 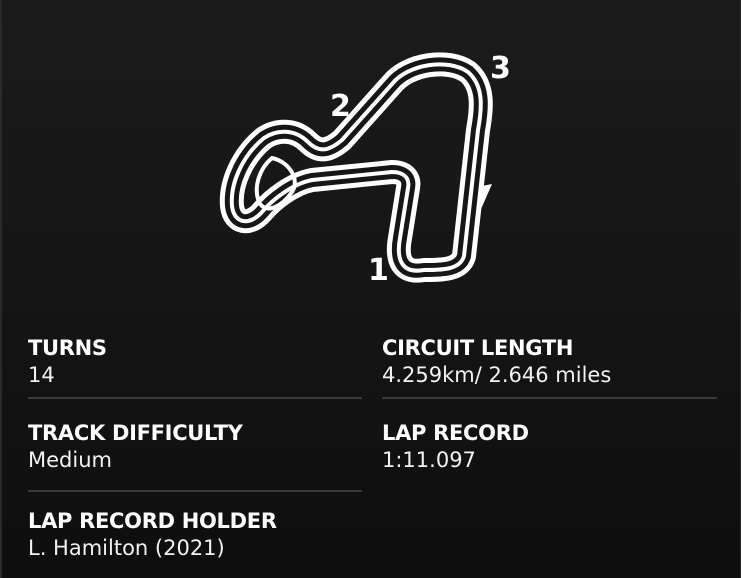 I want to click on lap-record-label: LAP RECORD, so click(x=455, y=433).